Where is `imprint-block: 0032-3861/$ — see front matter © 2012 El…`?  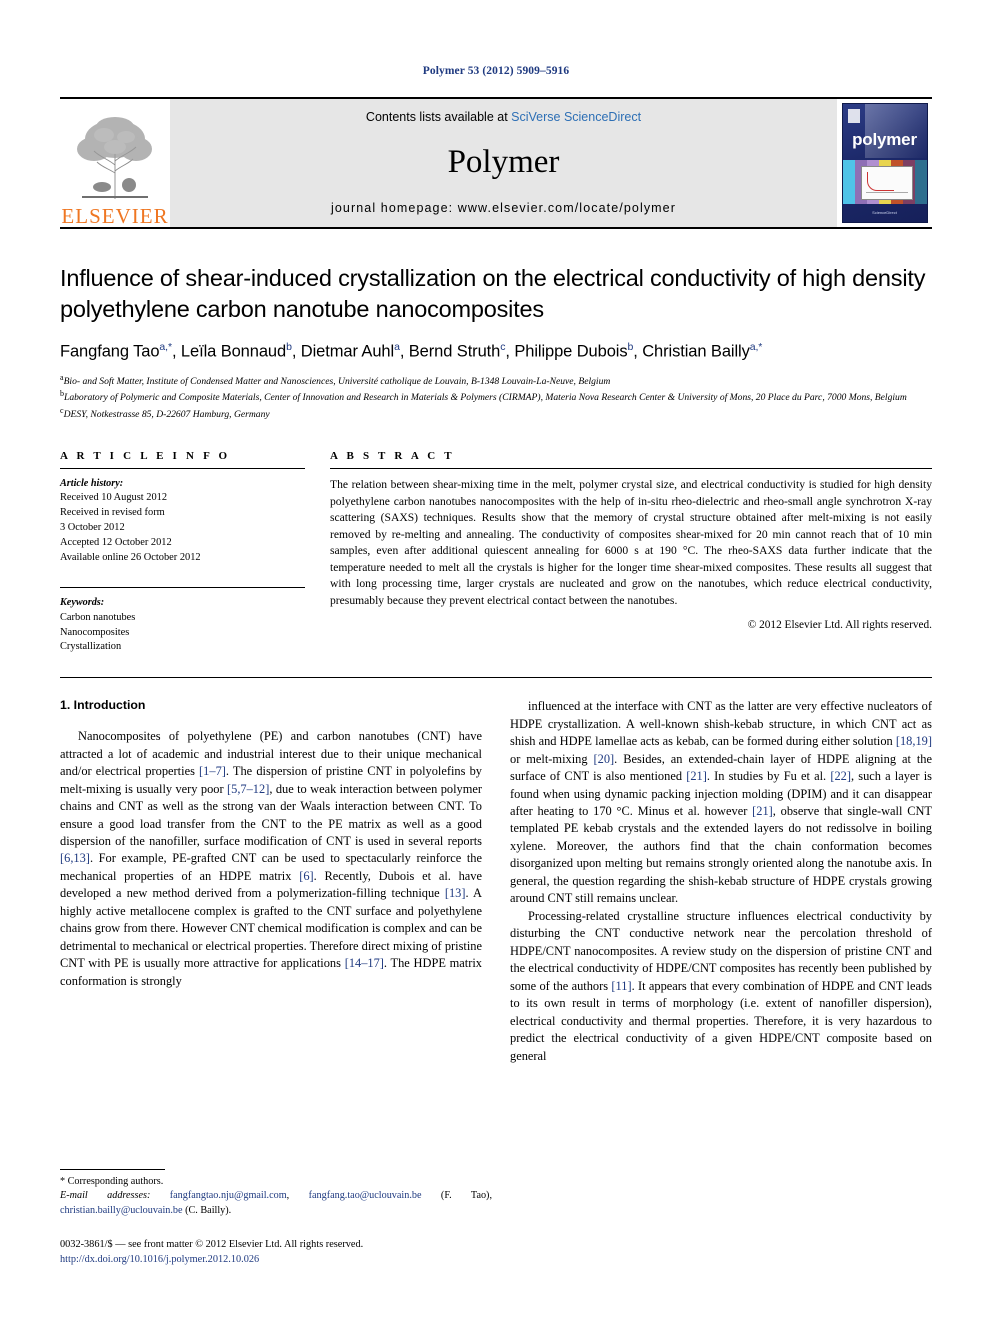 imprint-block: 0032-3861/$ — see front matter © 2012 El… is located at coordinates (276, 1253).